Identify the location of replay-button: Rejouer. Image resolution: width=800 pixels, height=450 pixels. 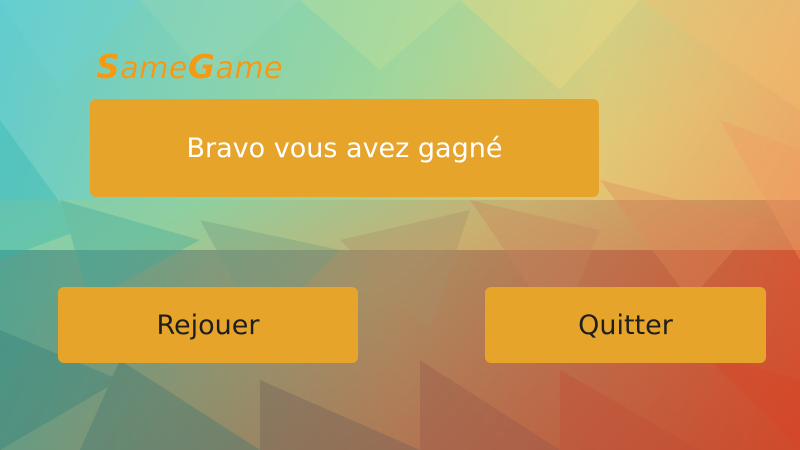
(208, 325).